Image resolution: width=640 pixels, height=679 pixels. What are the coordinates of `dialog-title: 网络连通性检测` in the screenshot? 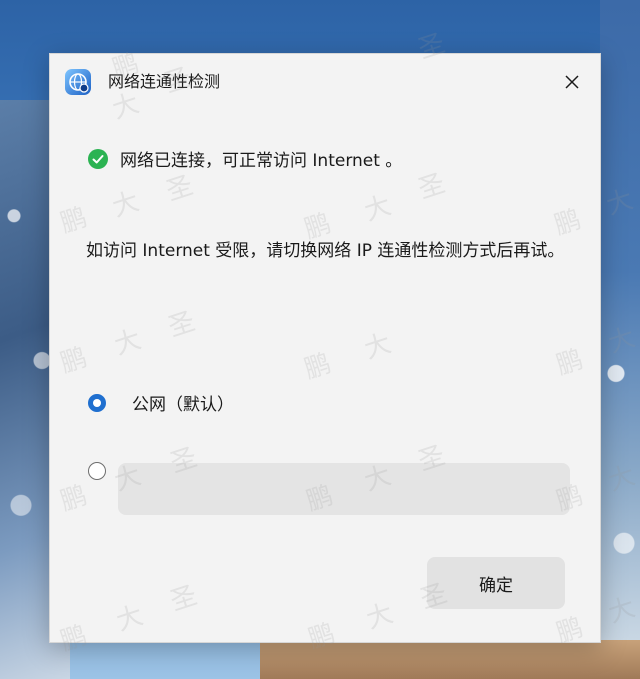 It's located at (164, 81).